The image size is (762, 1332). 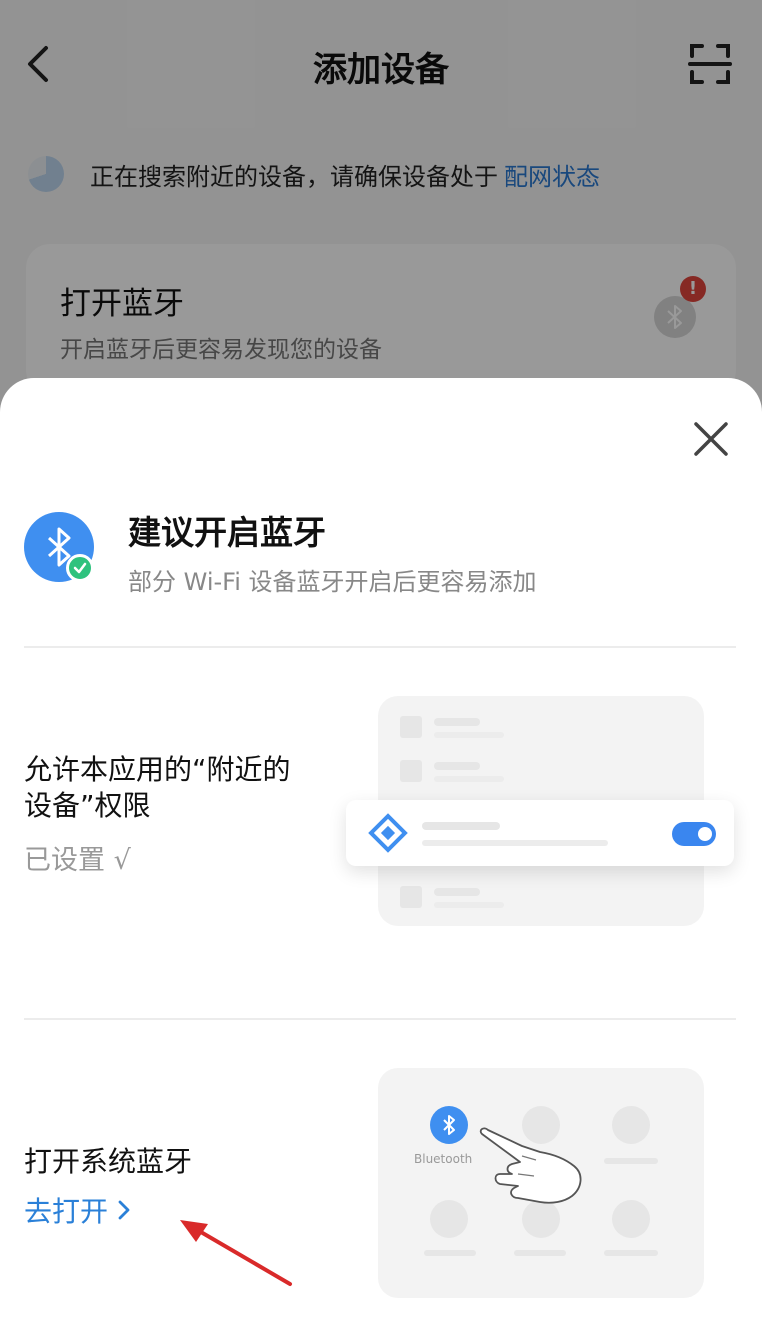 I want to click on toggle-switch, so click(x=694, y=834).